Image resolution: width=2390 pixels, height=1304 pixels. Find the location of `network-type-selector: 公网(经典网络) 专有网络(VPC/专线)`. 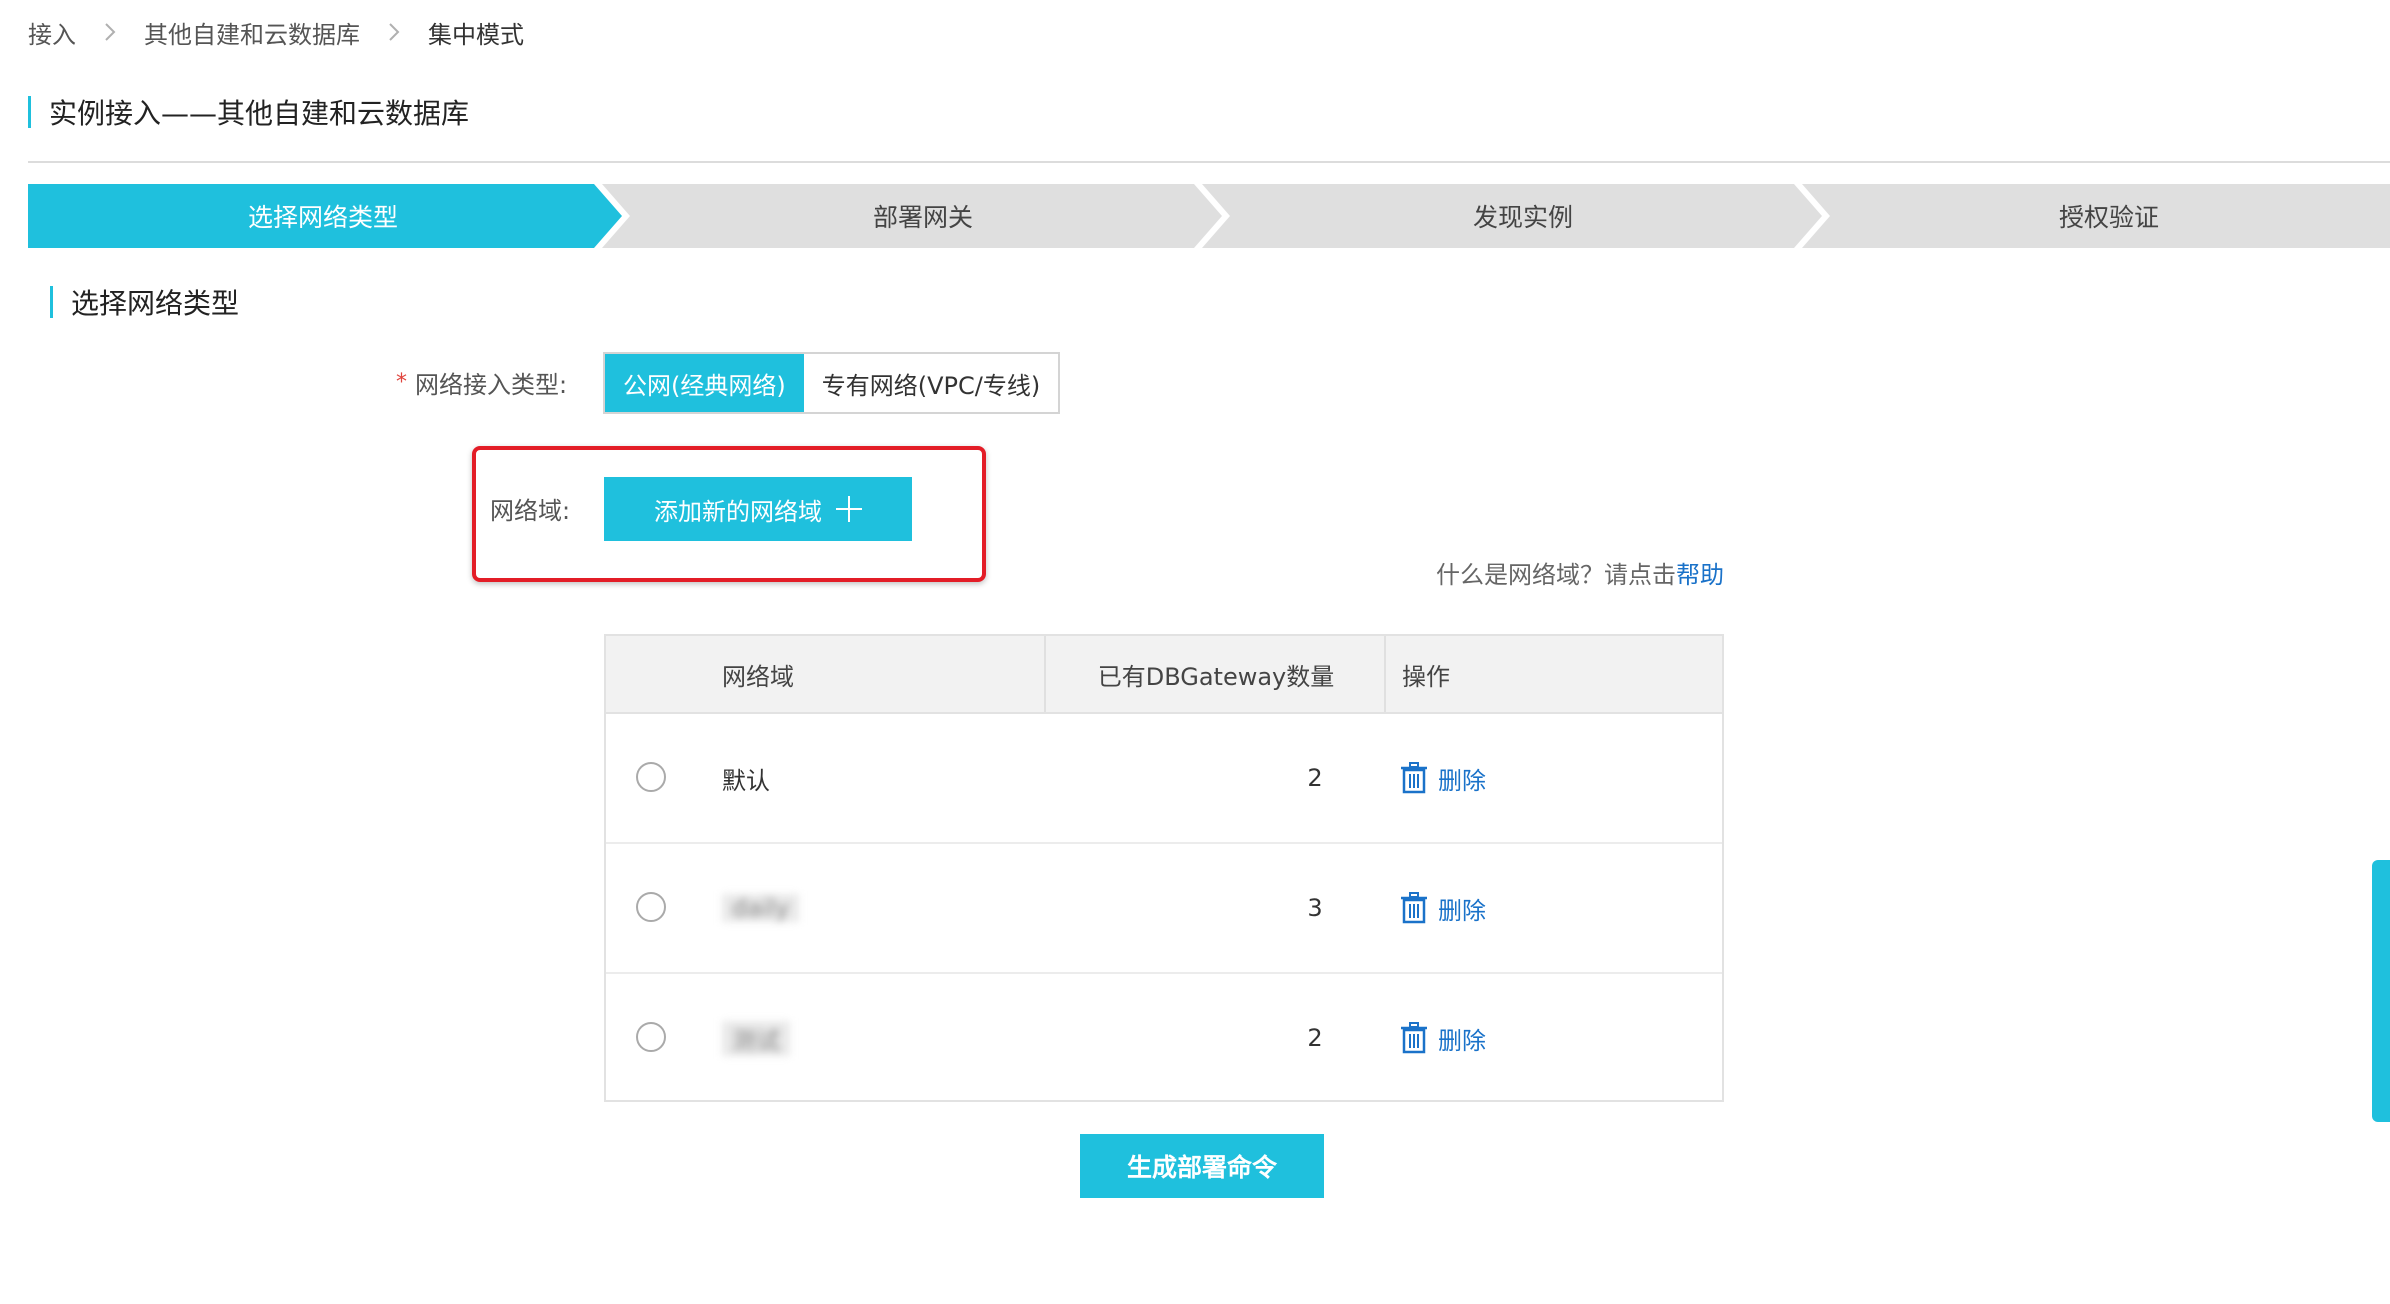

network-type-selector: 公网(经典网络) 专有网络(VPC/专线) is located at coordinates (832, 383).